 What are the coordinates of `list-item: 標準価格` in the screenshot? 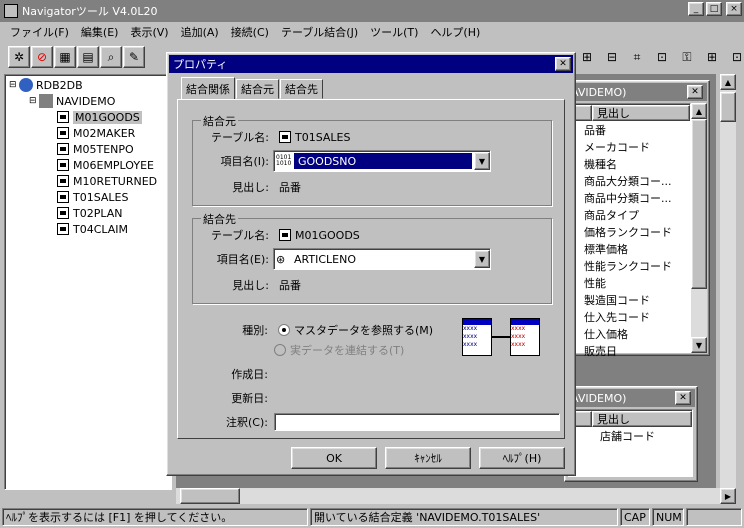 It's located at (629, 248).